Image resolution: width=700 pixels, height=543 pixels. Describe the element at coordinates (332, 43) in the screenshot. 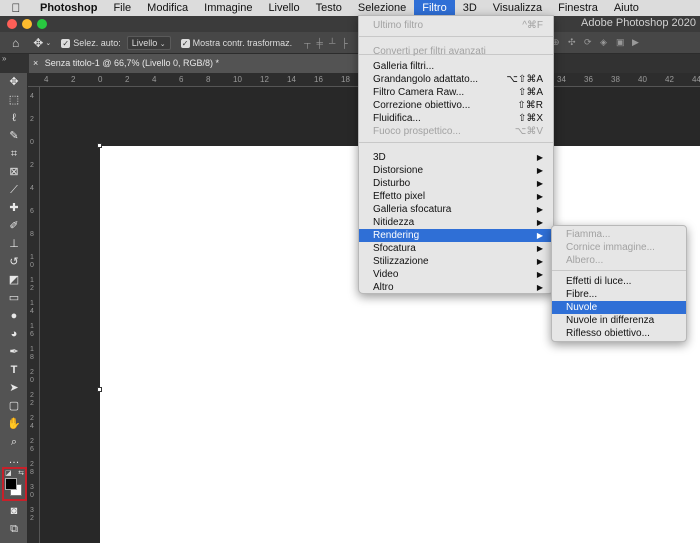

I see `align-bottom-icon: ┴` at that location.